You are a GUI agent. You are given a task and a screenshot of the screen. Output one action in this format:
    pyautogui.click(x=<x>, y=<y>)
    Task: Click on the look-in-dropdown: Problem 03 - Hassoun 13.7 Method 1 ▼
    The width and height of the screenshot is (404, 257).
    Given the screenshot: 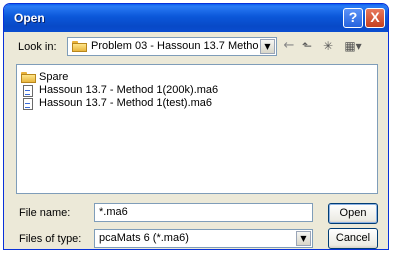 What is the action you would take?
    pyautogui.click(x=172, y=46)
    